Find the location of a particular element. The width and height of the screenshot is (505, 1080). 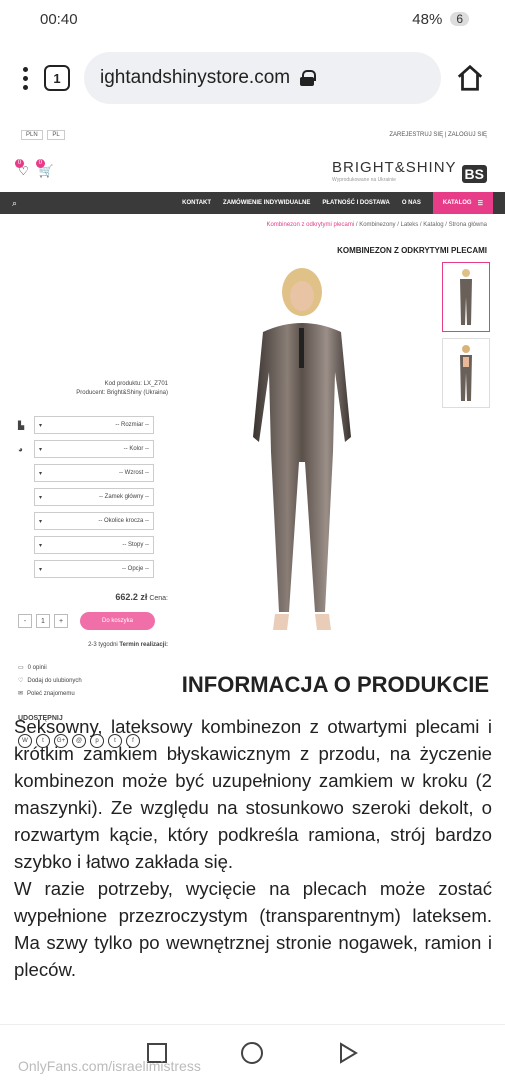

cart-count: 0 is located at coordinates (40, 163).